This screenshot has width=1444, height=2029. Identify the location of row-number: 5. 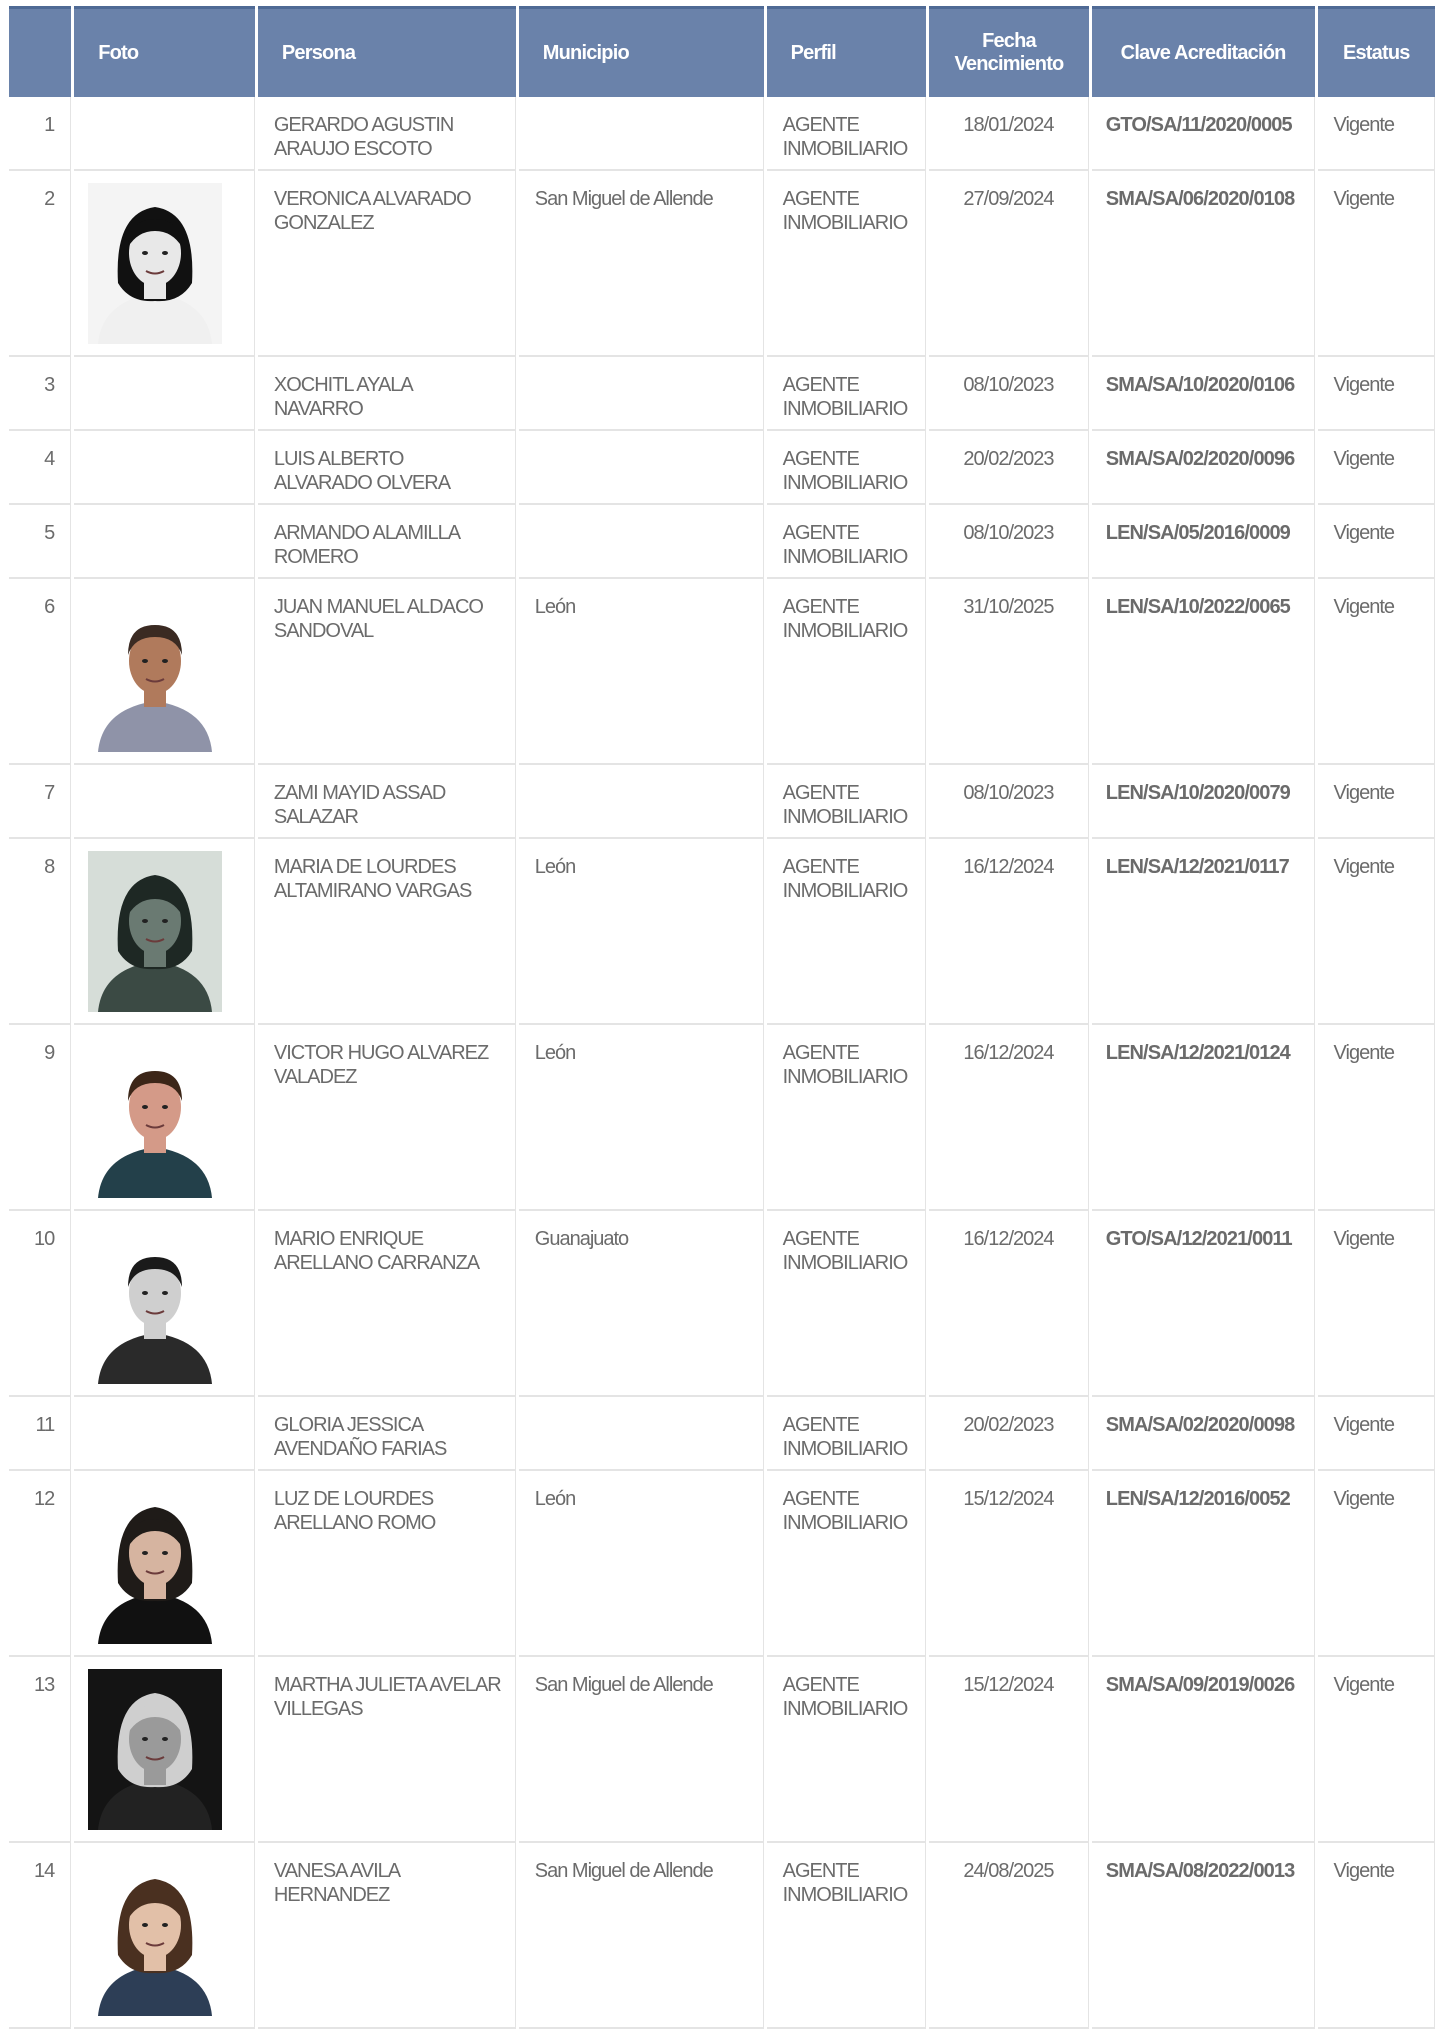
(40, 542).